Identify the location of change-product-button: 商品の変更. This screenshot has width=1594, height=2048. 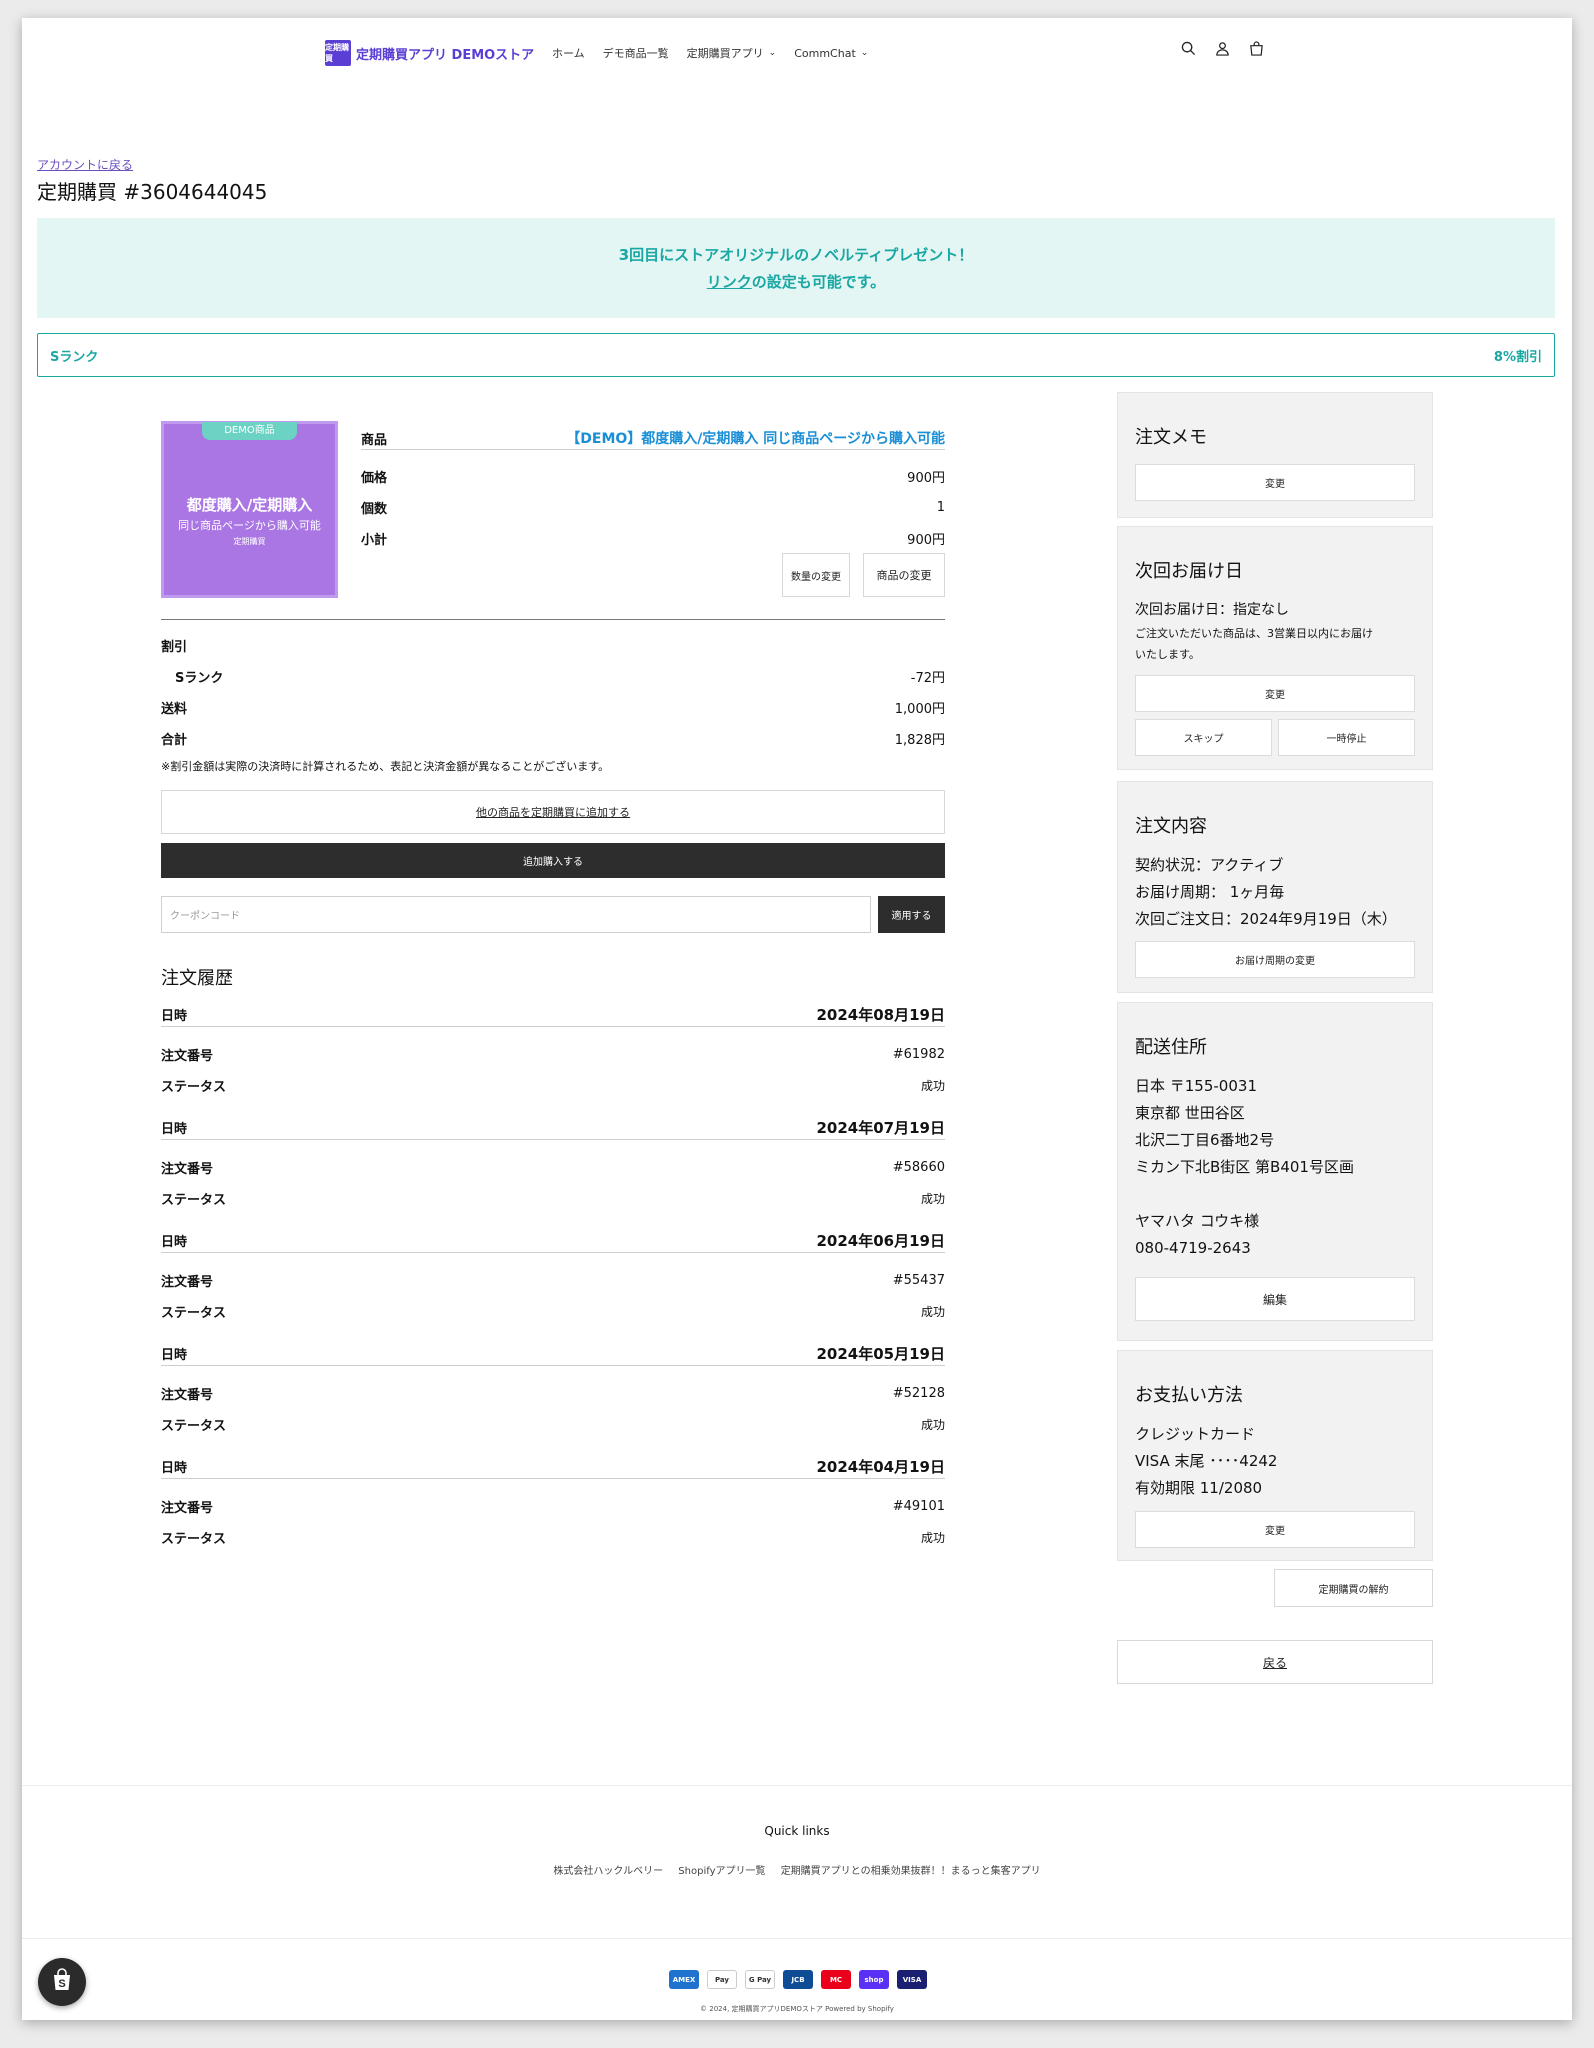
(904, 575).